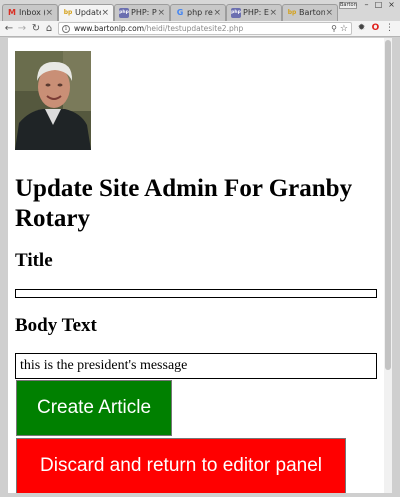  I want to click on scrollbar, so click(388, 265).